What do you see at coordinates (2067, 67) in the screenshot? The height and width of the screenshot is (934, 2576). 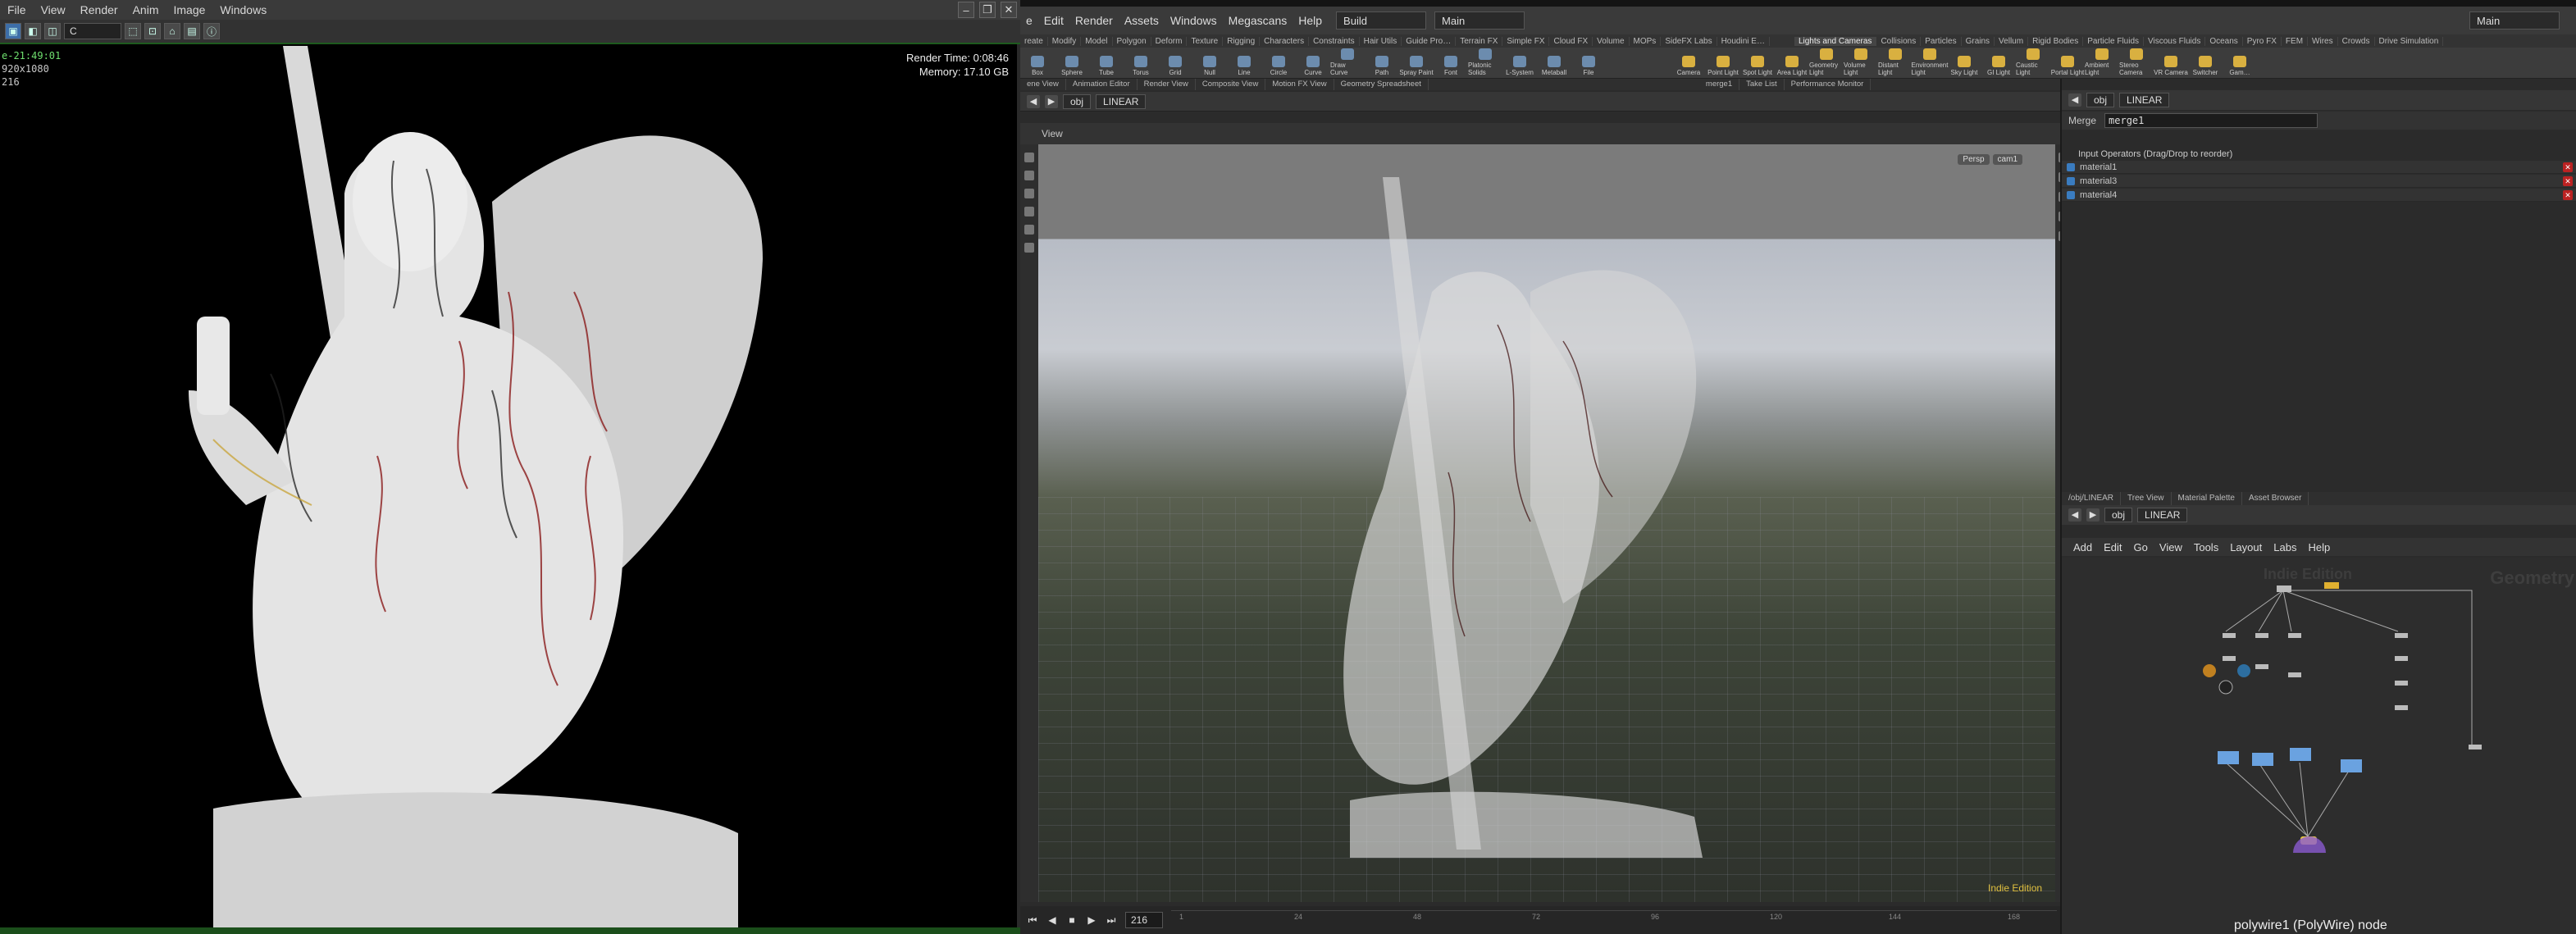 I see `shelf-tool: Portal Light` at bounding box center [2067, 67].